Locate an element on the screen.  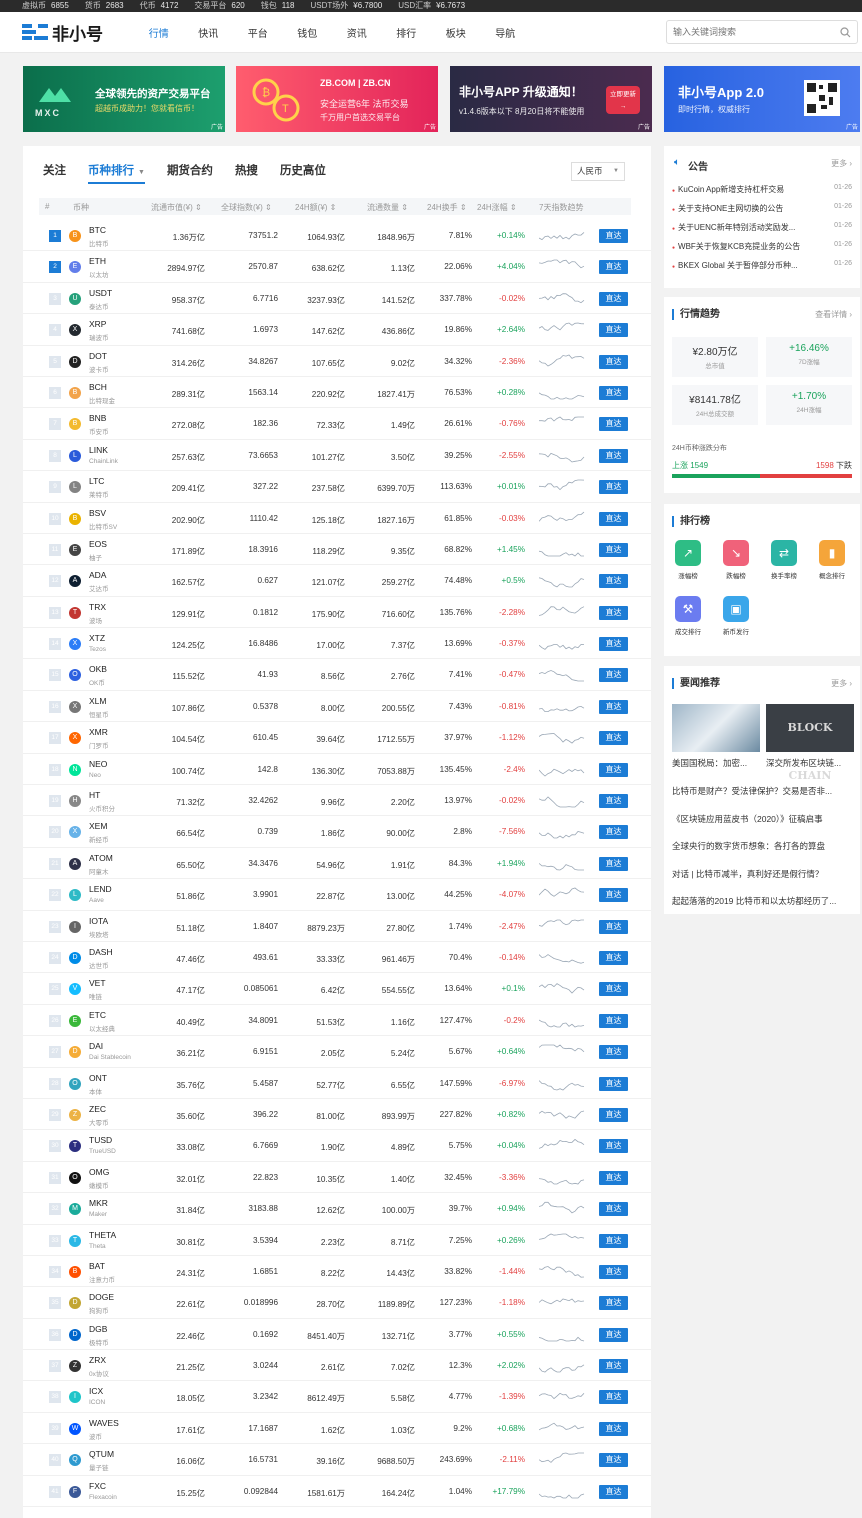
tab-4: 历史高位 is located at coordinates (303, 170).